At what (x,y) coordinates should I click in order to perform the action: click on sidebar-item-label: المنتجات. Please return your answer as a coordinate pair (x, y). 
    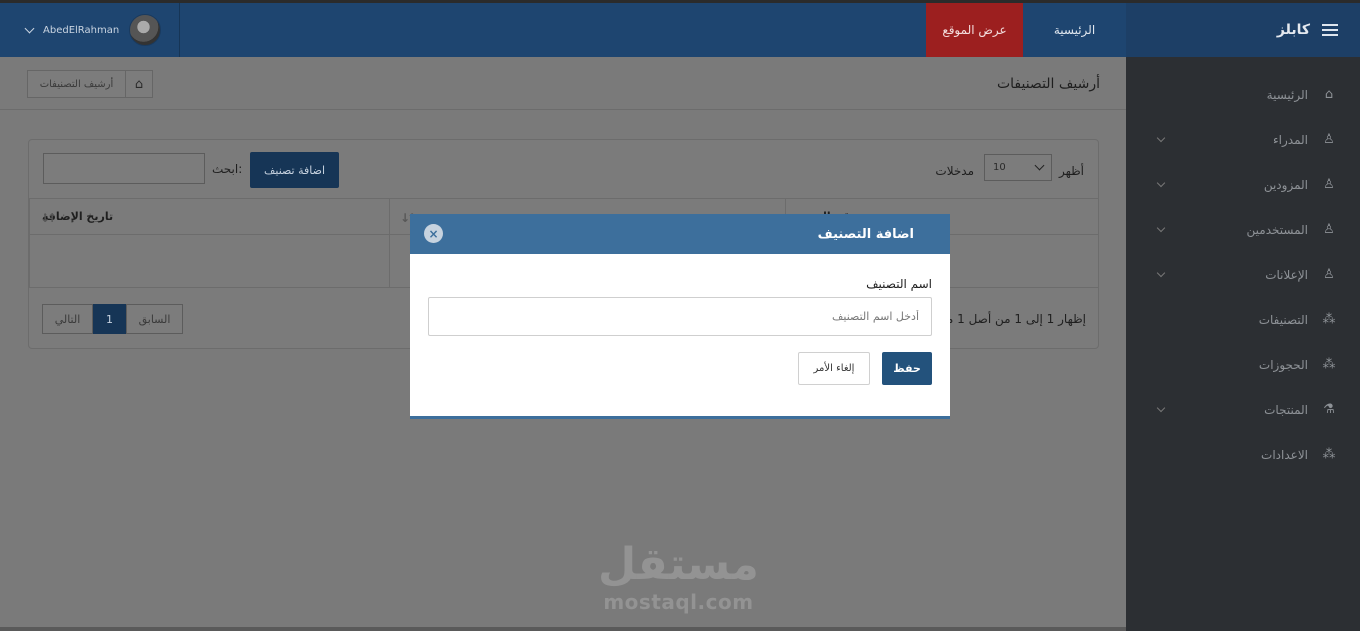
    Looking at the image, I should click on (1286, 409).